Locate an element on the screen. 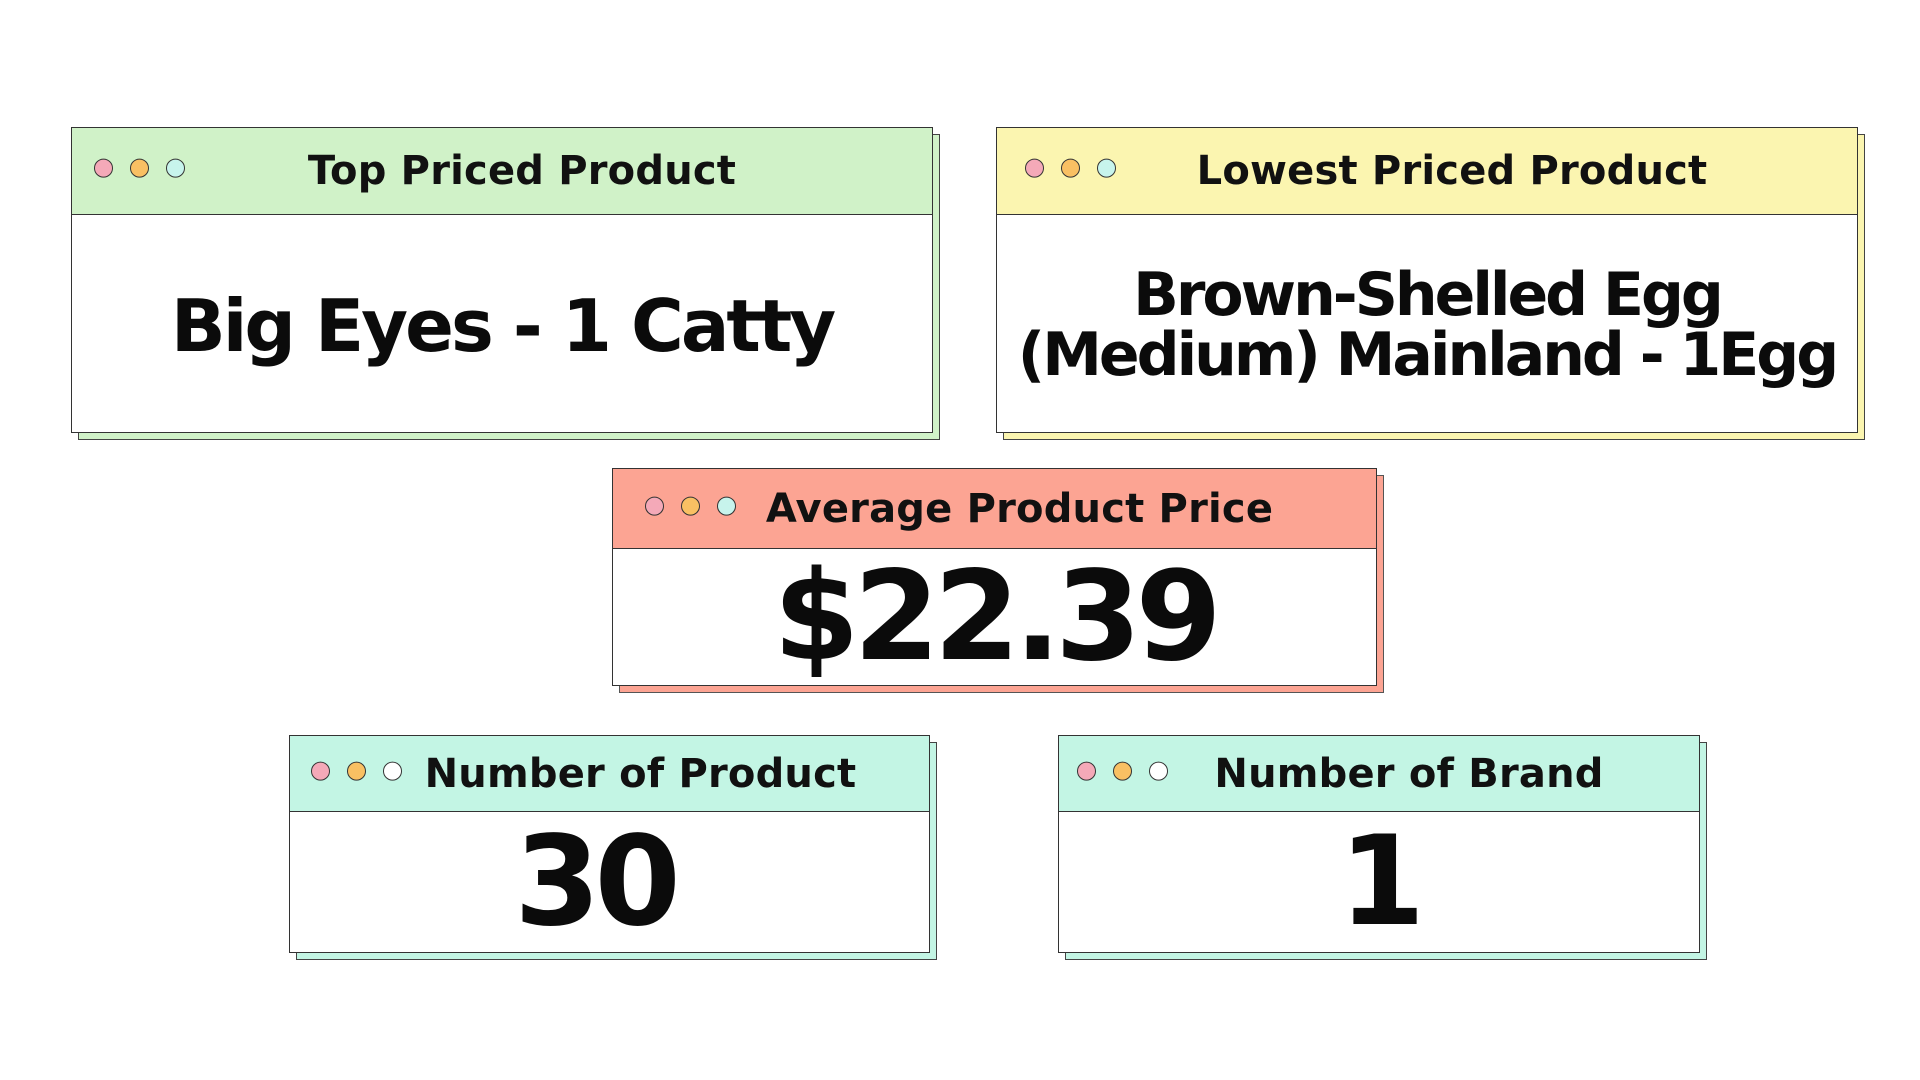 The height and width of the screenshot is (1080, 1920). card-header: Number of Brand is located at coordinates (1379, 774).